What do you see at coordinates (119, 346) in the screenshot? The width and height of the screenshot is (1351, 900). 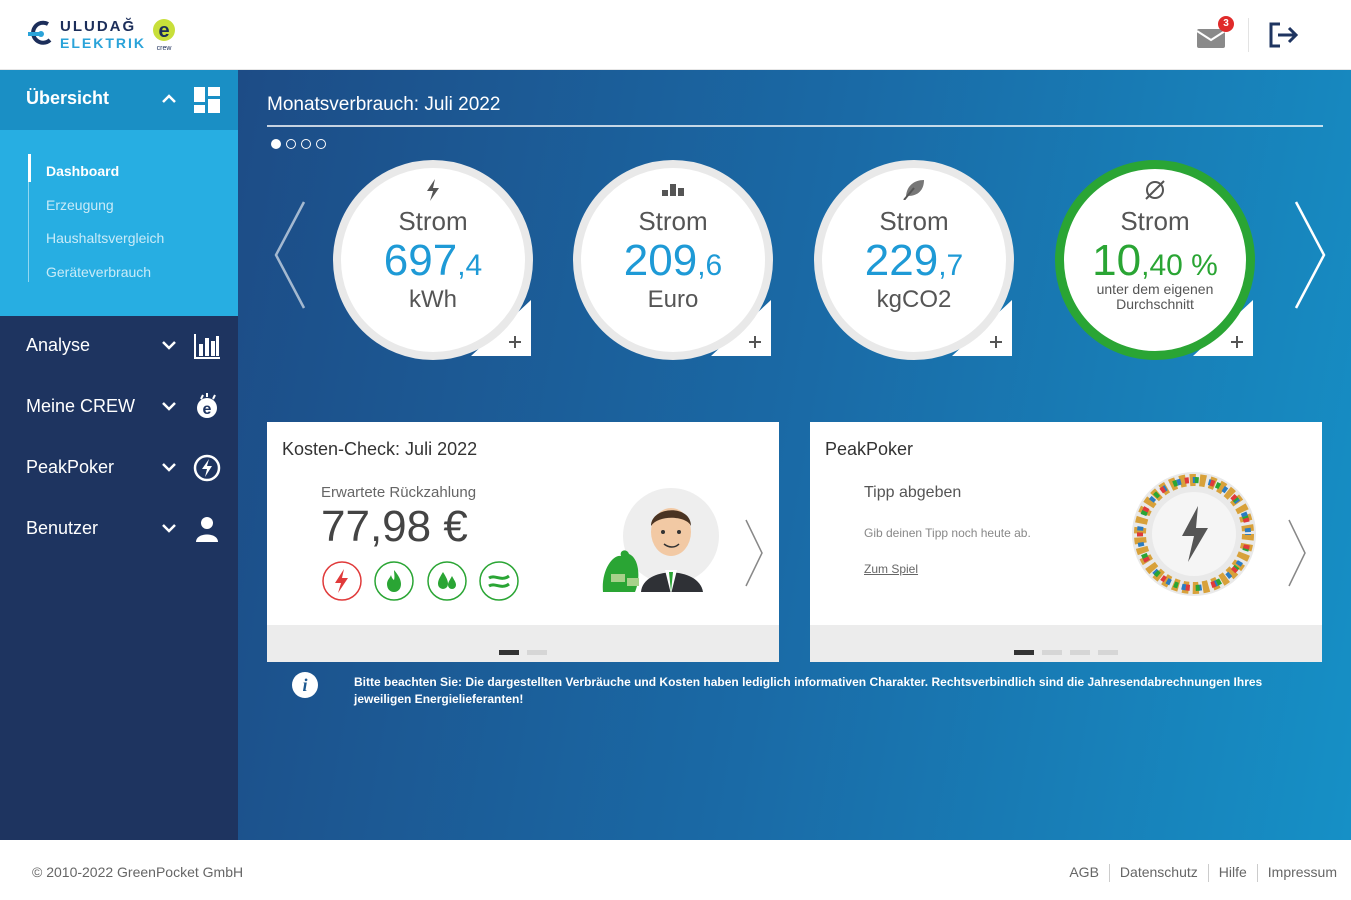 I see `sidebar-section-analyse: Analyse` at bounding box center [119, 346].